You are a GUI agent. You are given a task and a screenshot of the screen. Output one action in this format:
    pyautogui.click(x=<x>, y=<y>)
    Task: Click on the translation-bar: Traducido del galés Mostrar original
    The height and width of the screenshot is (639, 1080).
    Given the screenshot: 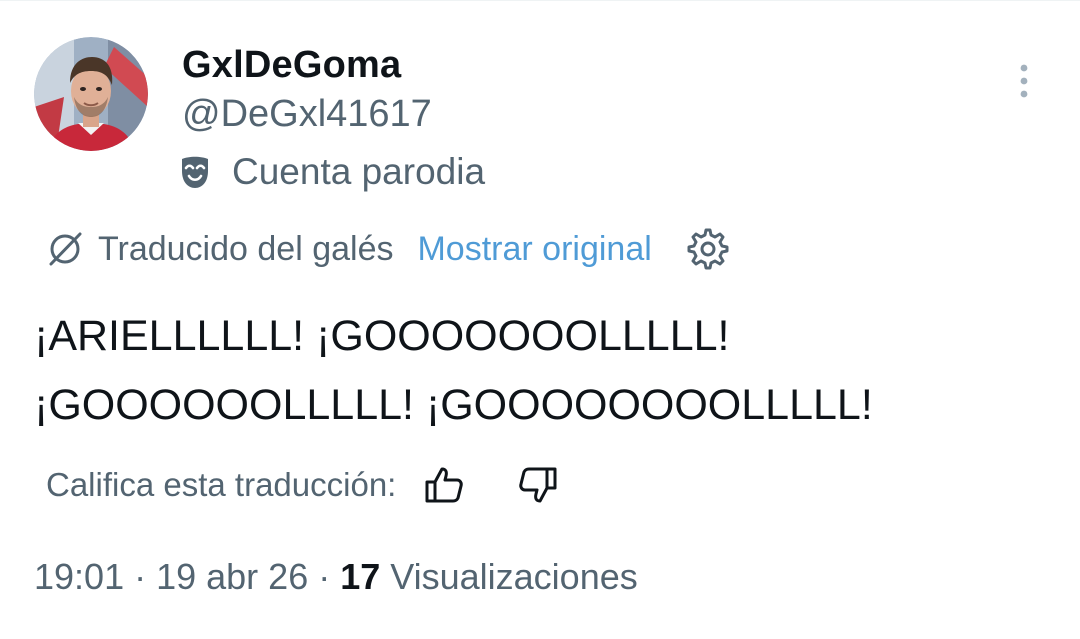 What is the action you would take?
    pyautogui.click(x=387, y=249)
    